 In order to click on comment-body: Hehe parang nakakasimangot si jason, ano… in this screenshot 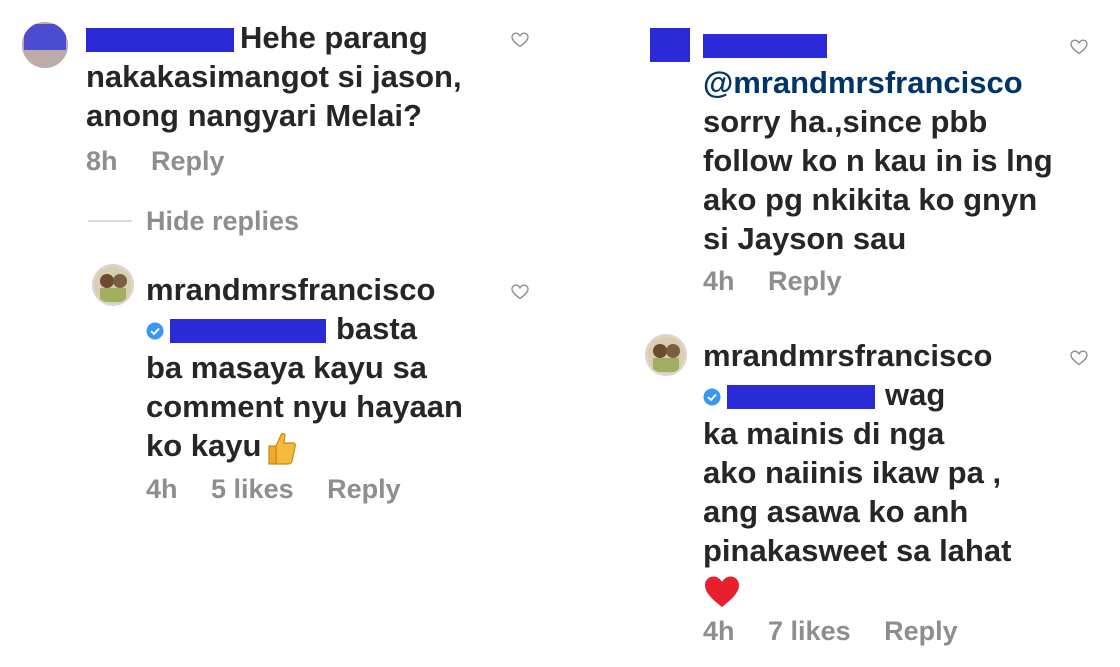, I will do `click(296, 76)`.